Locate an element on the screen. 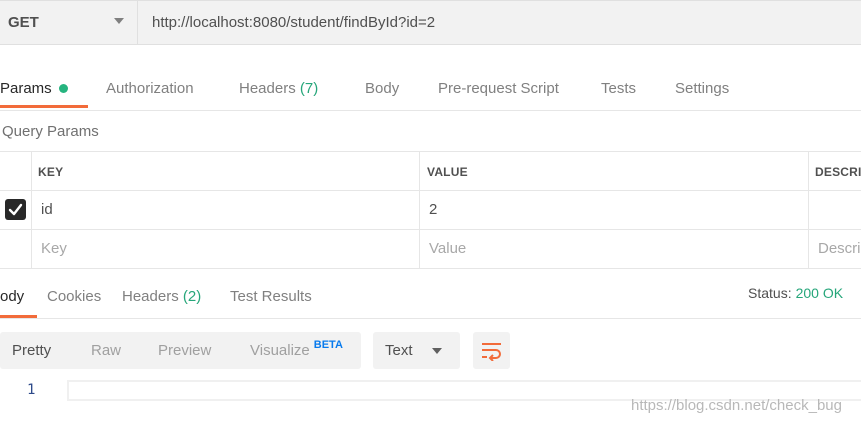 The width and height of the screenshot is (861, 424). checkmark-icon is located at coordinates (15, 209).